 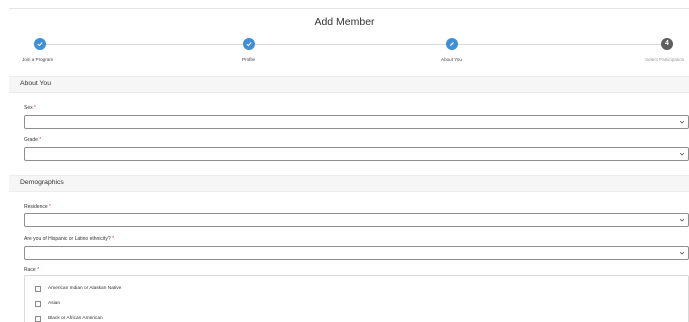 I want to click on race-label: Race *, so click(x=31, y=270).